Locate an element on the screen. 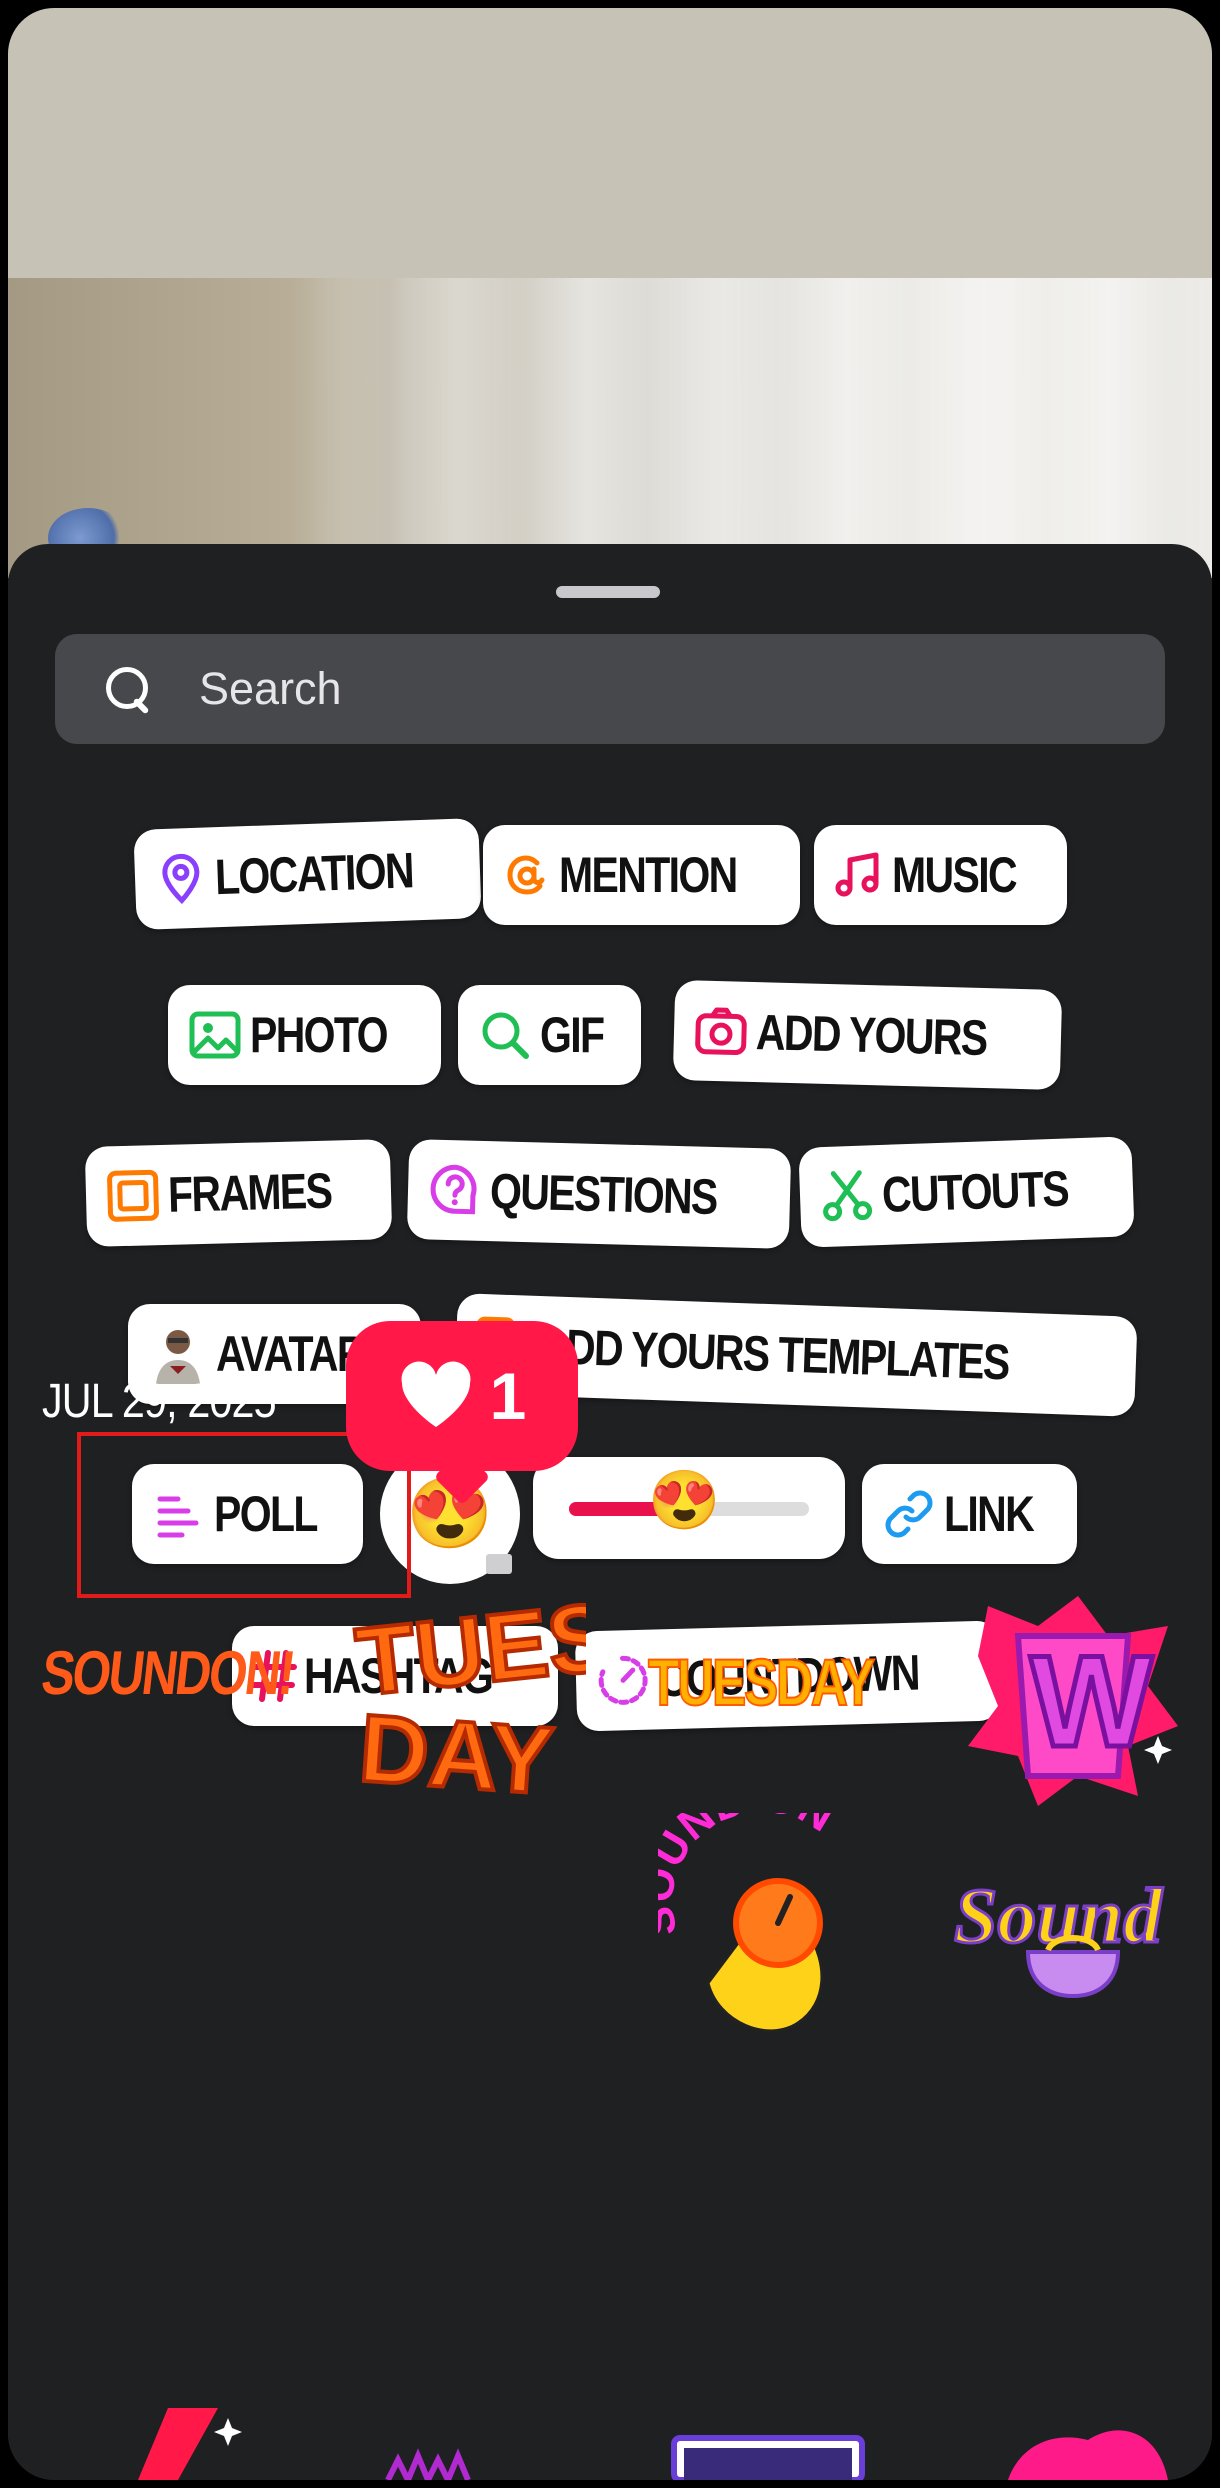 This screenshot has height=2488, width=1220. scissors-icon is located at coordinates (848, 1196).